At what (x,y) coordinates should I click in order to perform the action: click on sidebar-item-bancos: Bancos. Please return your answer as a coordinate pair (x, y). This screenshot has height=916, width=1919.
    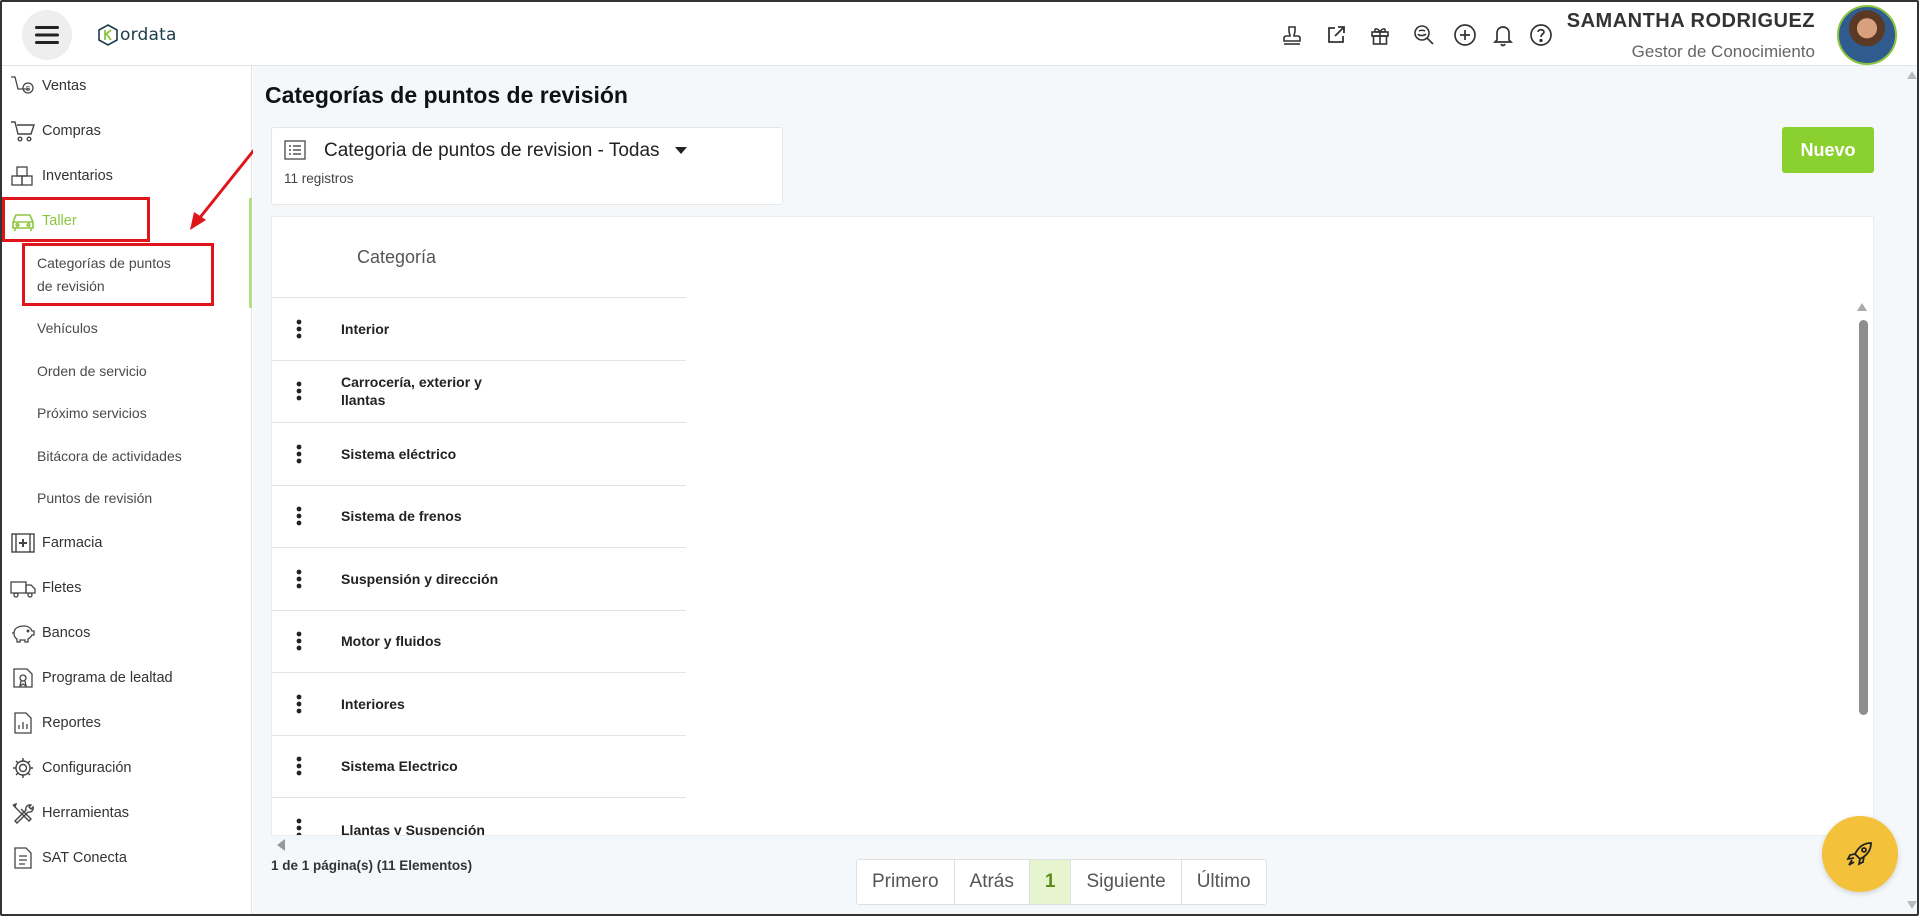
    Looking at the image, I should click on (50, 633).